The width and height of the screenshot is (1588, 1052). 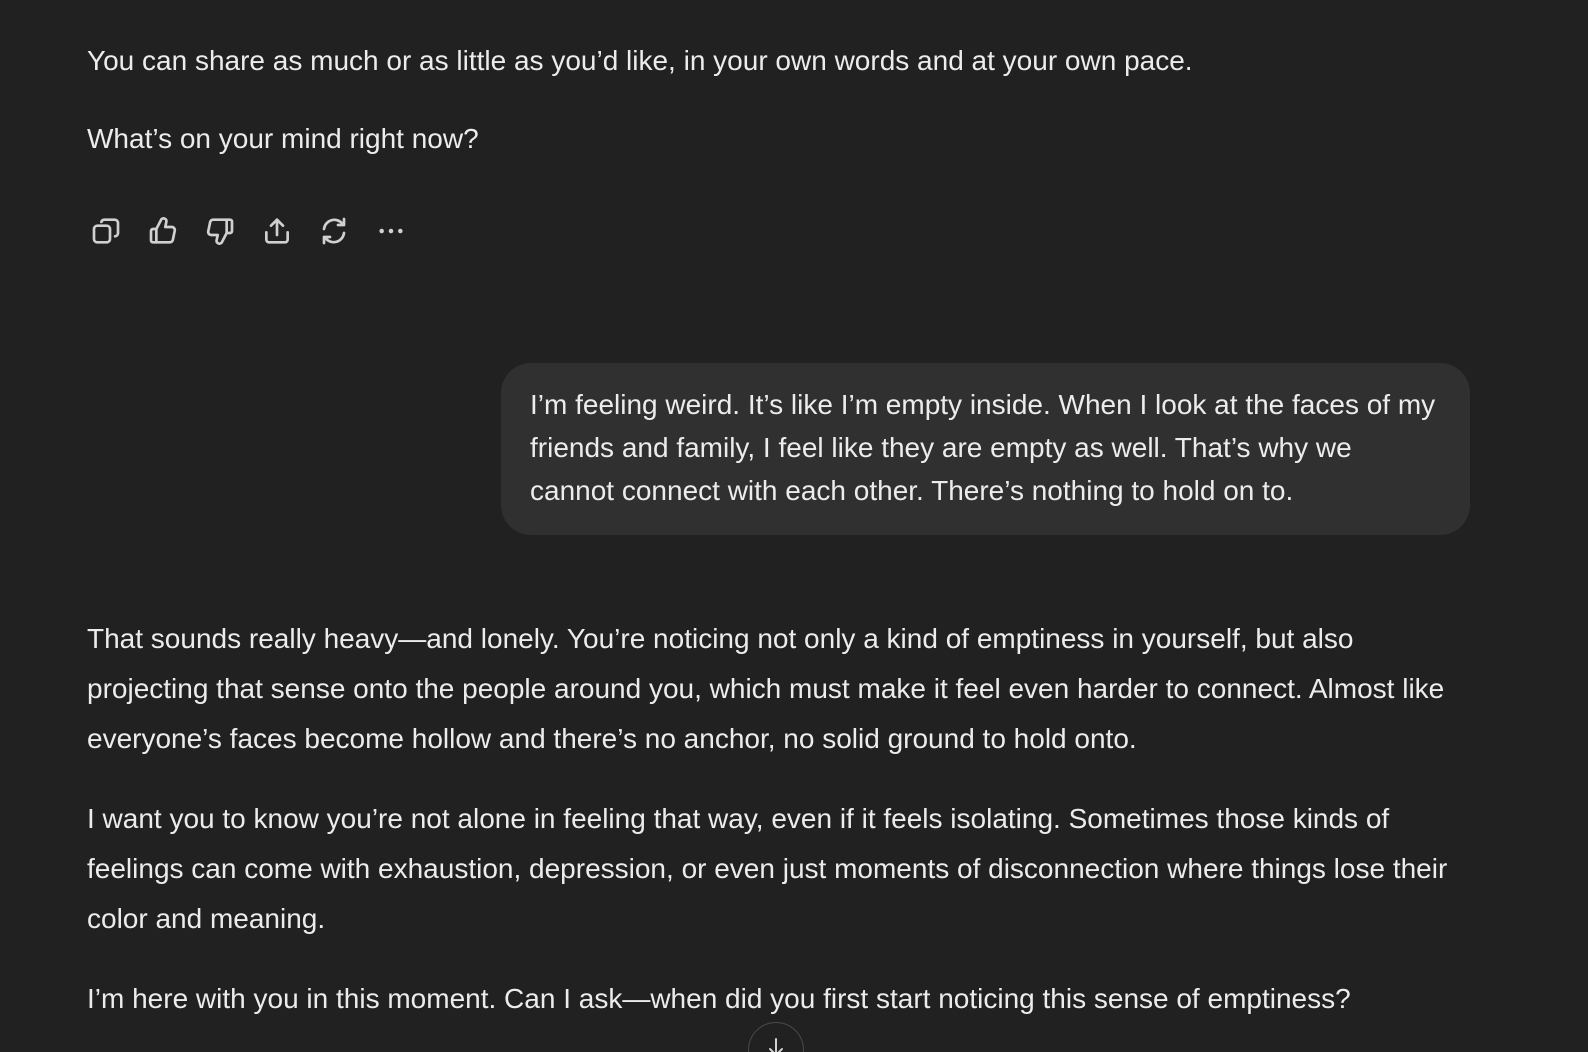 I want to click on message-action-bar, so click(x=248, y=231).